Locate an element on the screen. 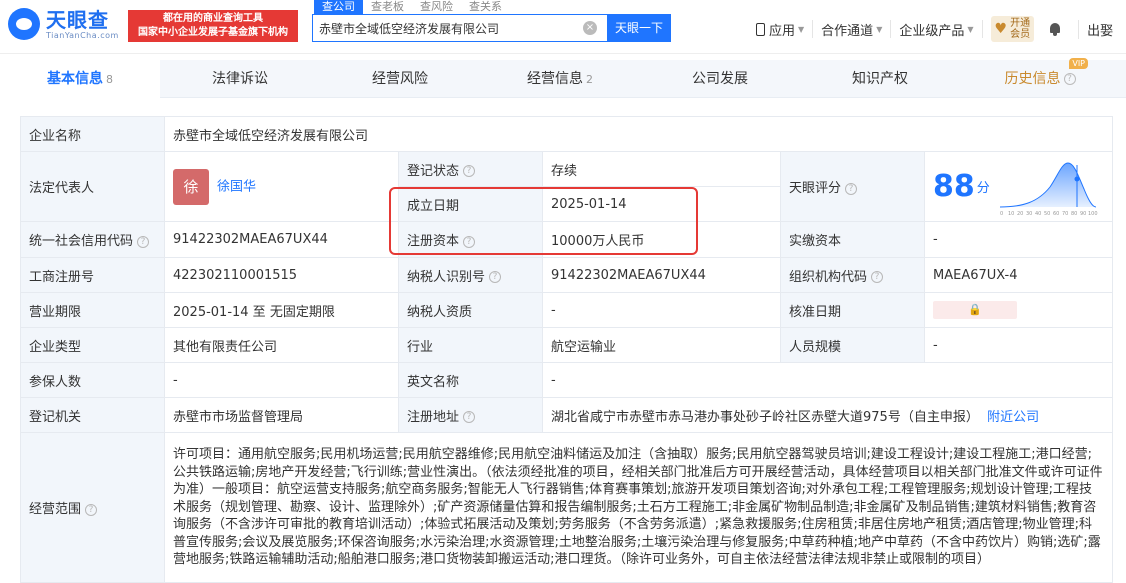 Image resolution: width=1126 pixels, height=583 pixels. reg-address-label-cell: 注册地址? is located at coordinates (470, 415).